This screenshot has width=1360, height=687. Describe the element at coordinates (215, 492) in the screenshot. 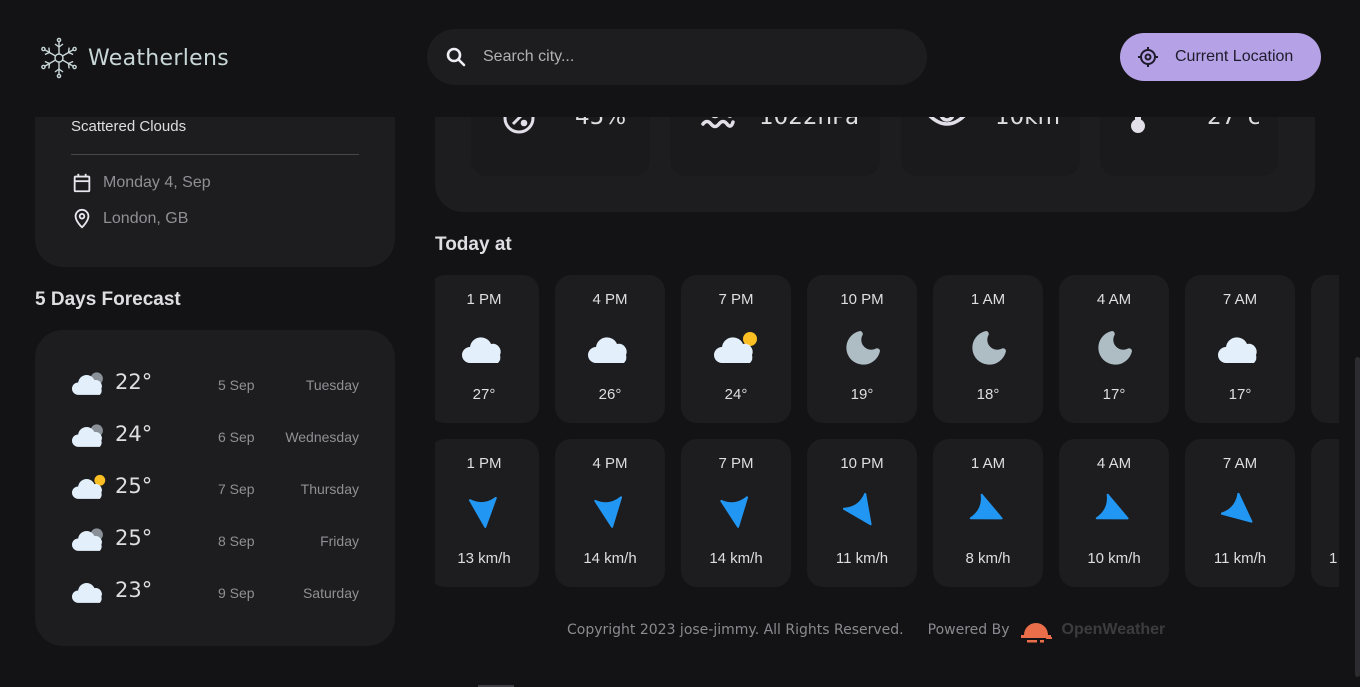

I see `forecast-row: 25° 7 Sep Thursday` at that location.